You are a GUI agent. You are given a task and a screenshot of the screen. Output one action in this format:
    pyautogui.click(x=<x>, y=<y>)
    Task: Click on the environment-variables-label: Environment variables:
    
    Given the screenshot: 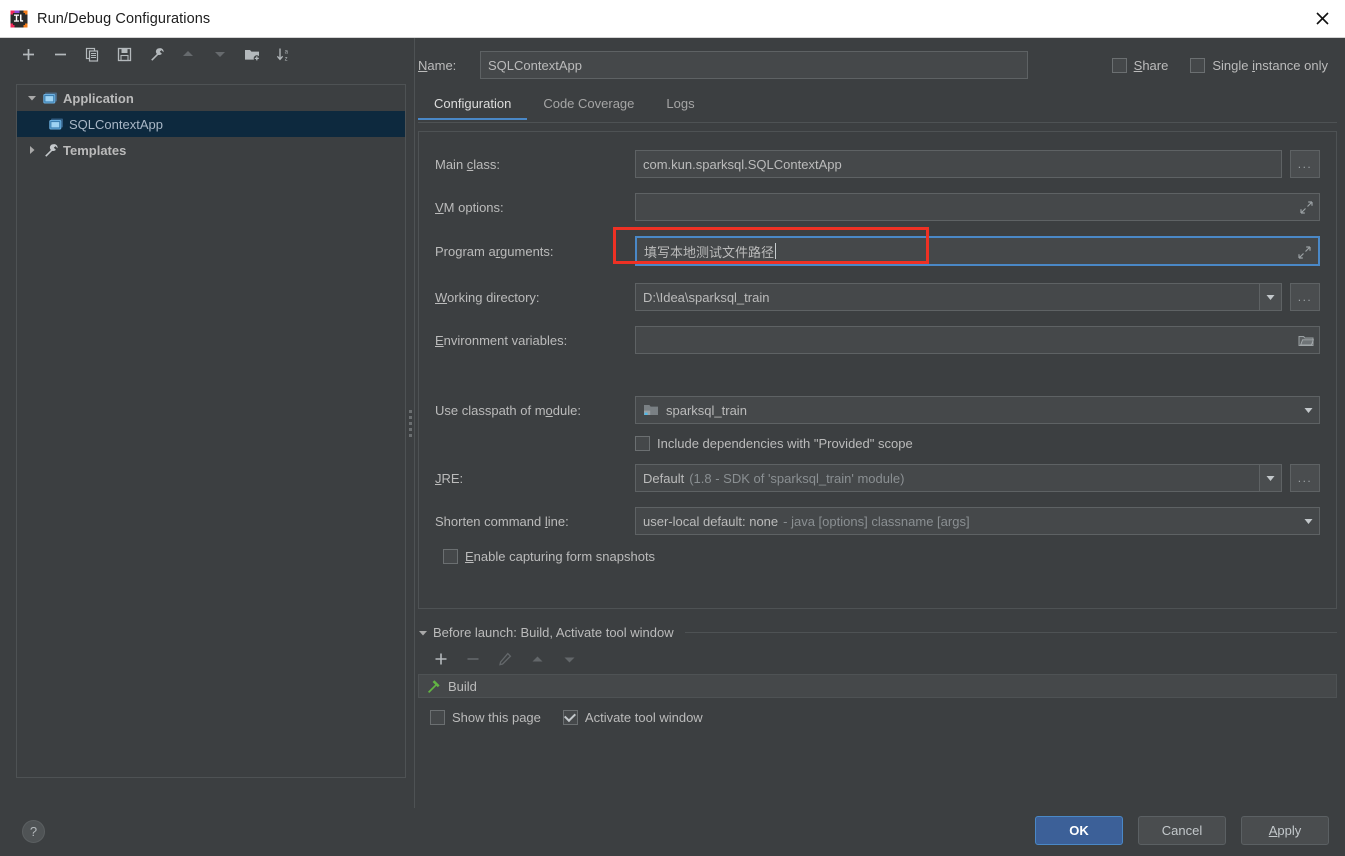 What is the action you would take?
    pyautogui.click(x=501, y=340)
    